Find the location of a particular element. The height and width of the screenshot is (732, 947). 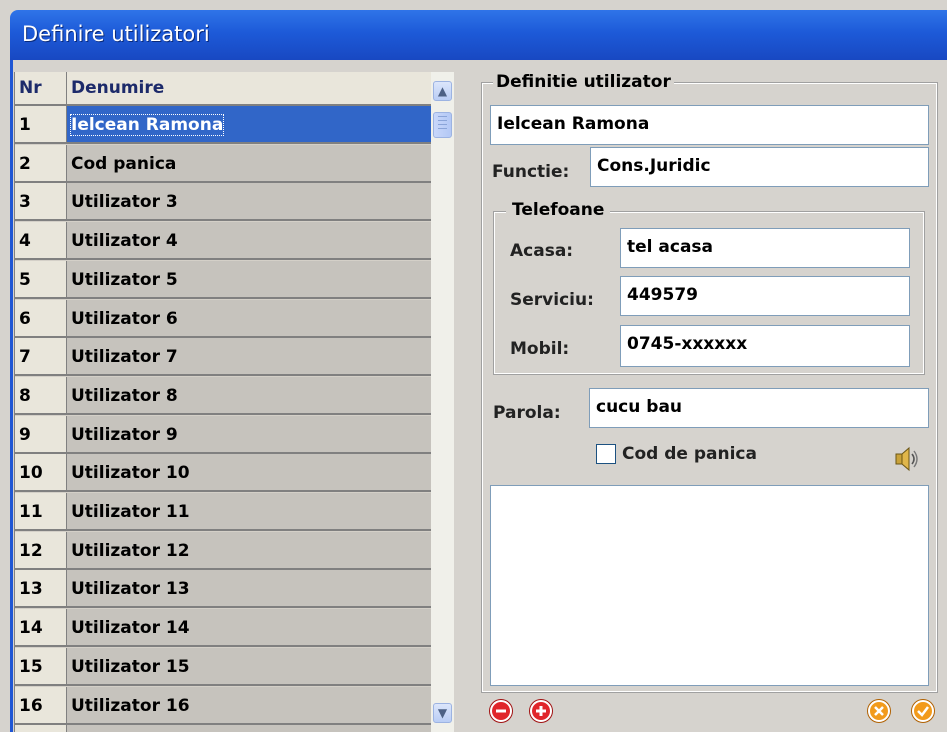

row-number: 11 is located at coordinates (41, 512).